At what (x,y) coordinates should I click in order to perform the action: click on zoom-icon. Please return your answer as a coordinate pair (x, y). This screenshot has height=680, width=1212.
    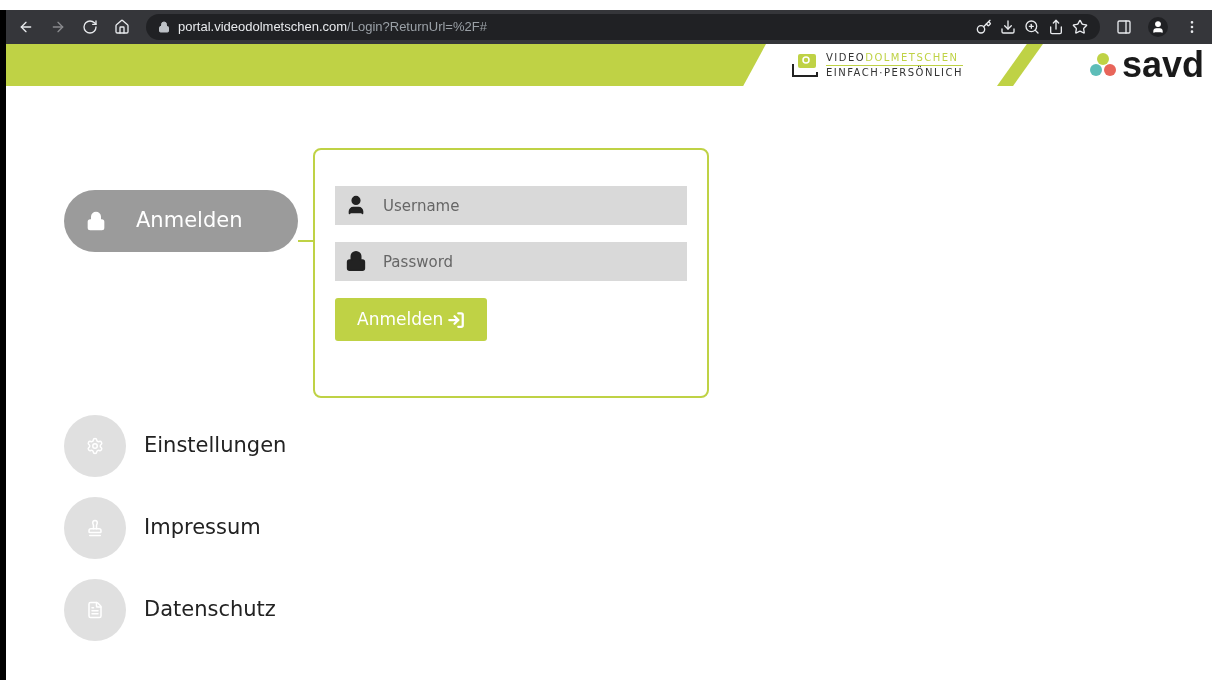
    Looking at the image, I should click on (1032, 27).